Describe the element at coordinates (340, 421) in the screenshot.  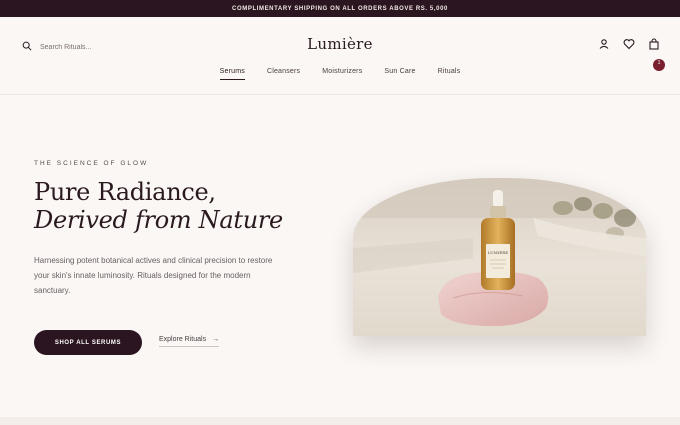
I see `section-divider` at that location.